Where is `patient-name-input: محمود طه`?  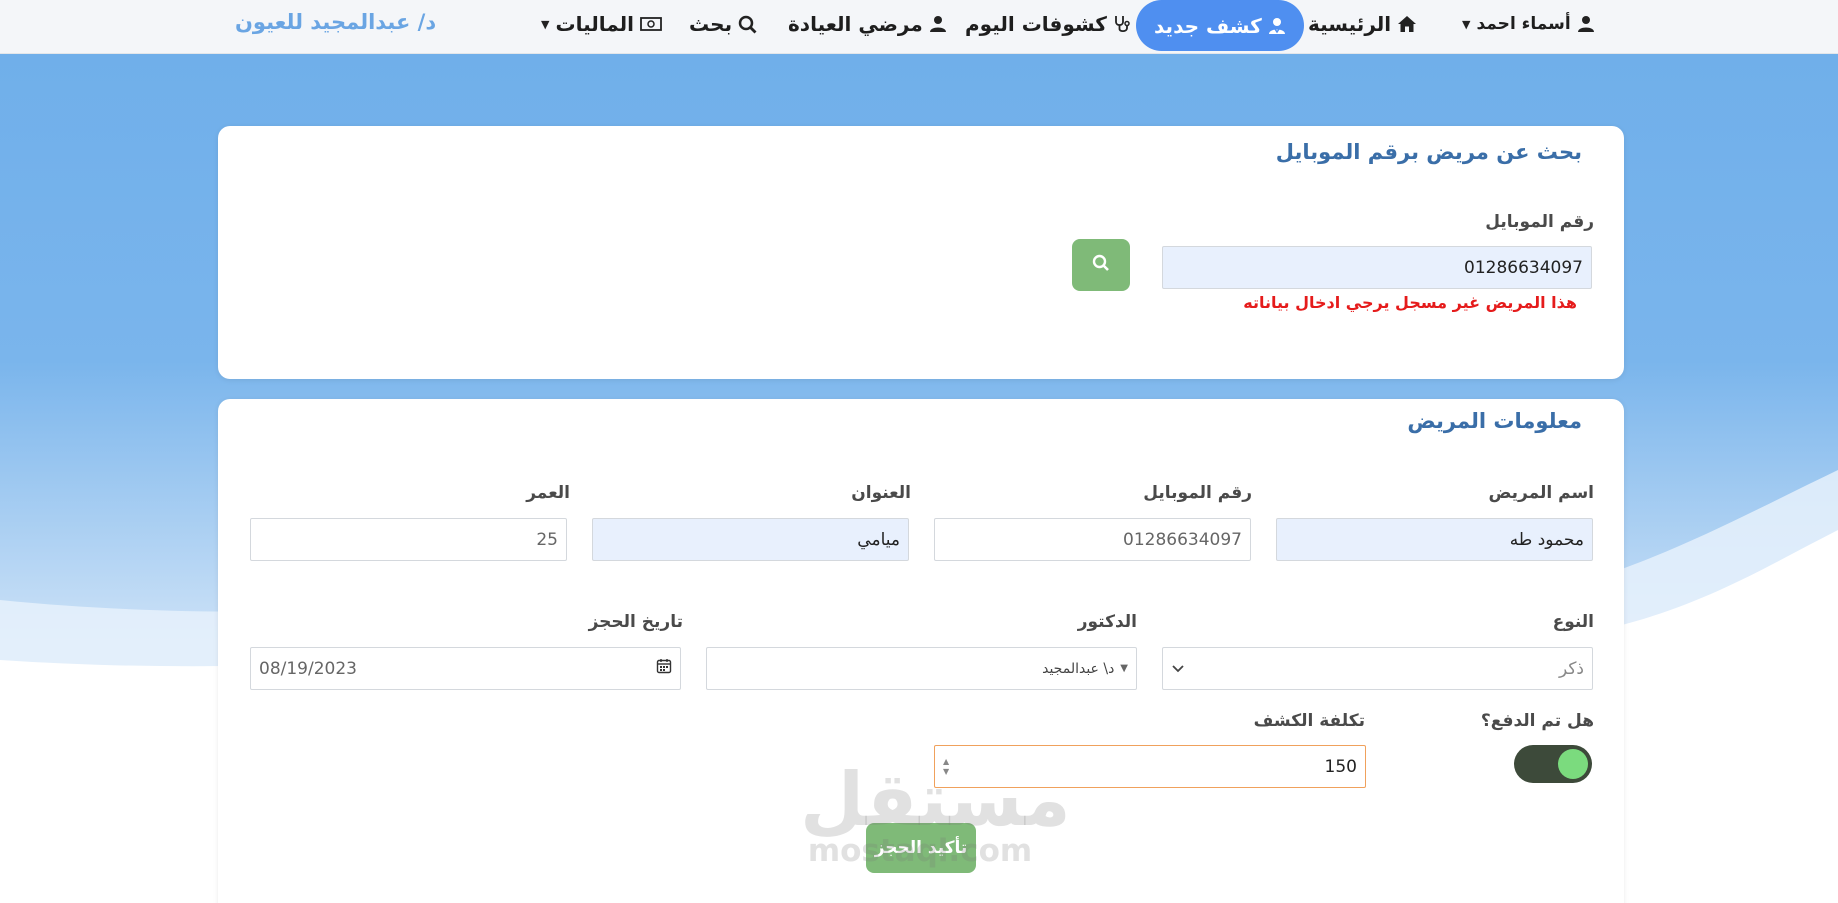 patient-name-input: محمود طه is located at coordinates (1434, 539).